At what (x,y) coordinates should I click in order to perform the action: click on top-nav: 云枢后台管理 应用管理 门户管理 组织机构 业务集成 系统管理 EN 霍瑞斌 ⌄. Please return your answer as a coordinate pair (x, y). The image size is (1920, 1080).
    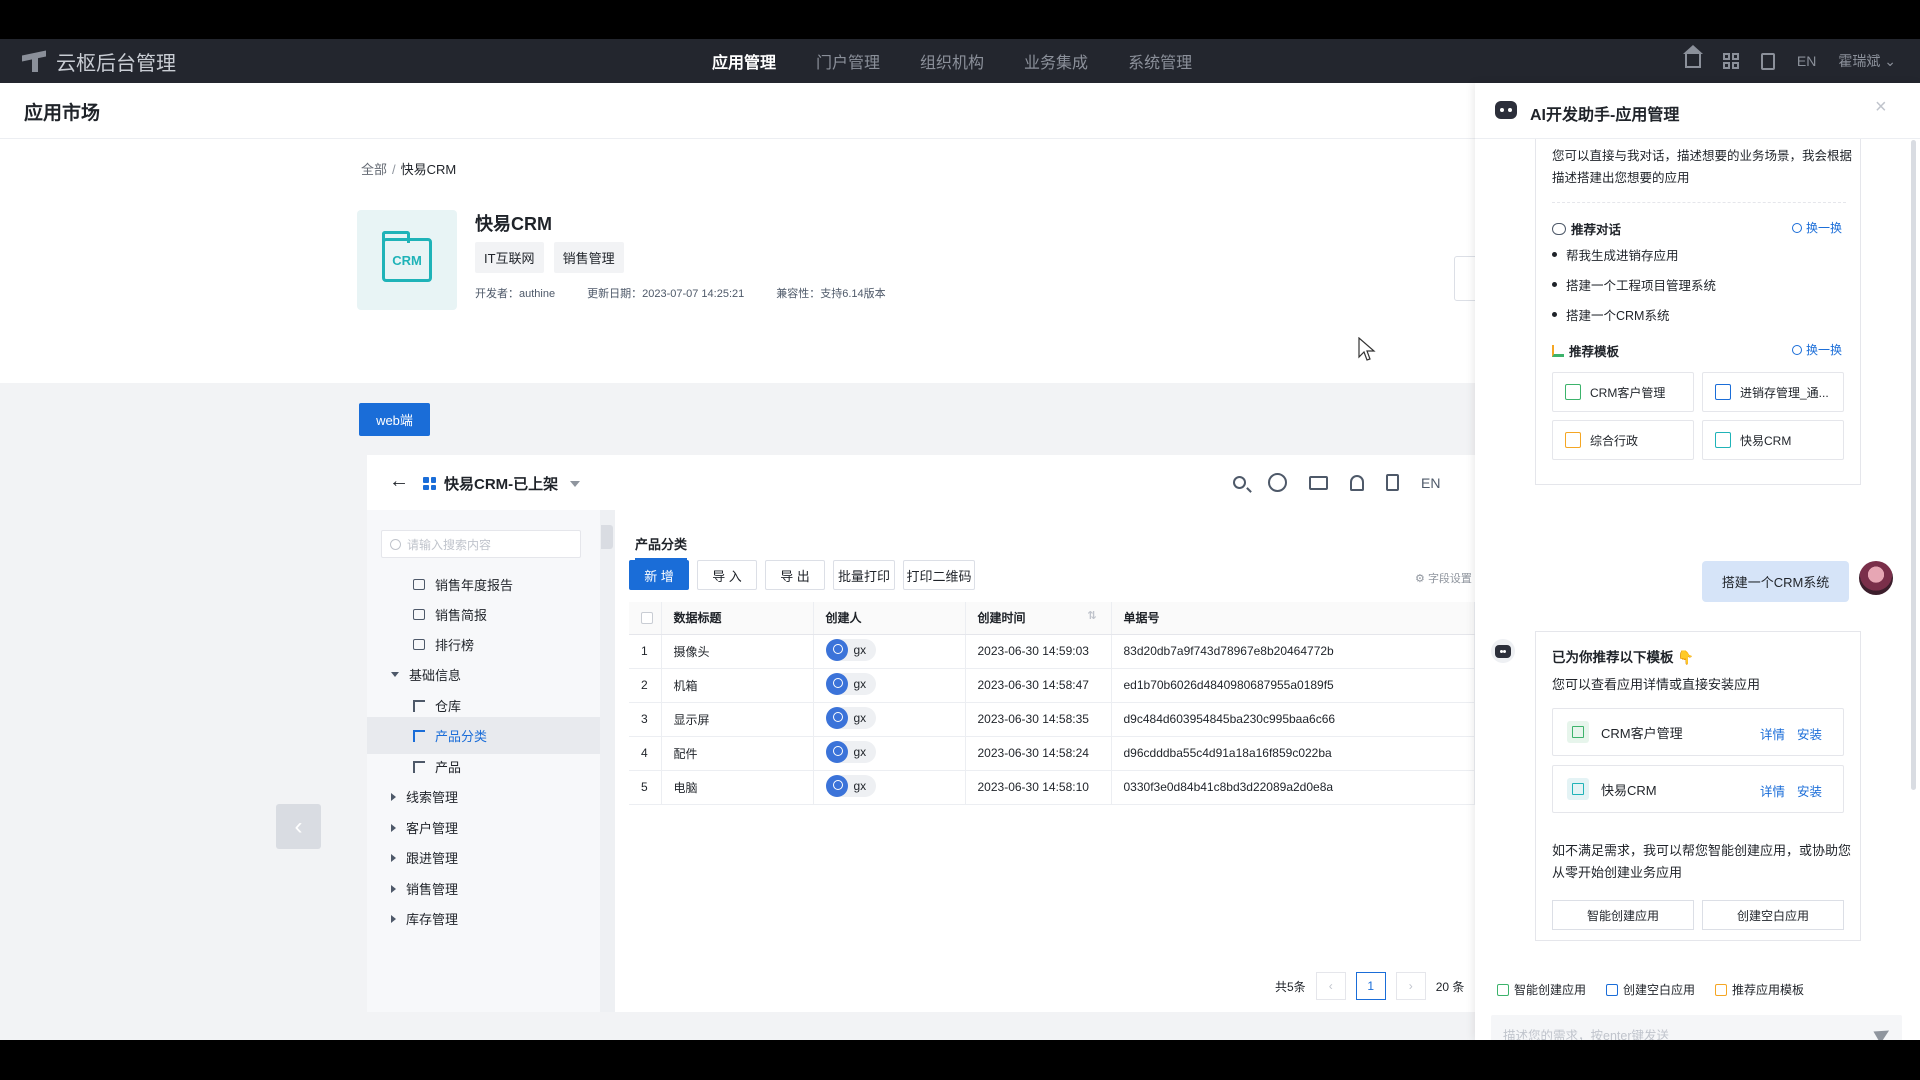
    Looking at the image, I should click on (960, 61).